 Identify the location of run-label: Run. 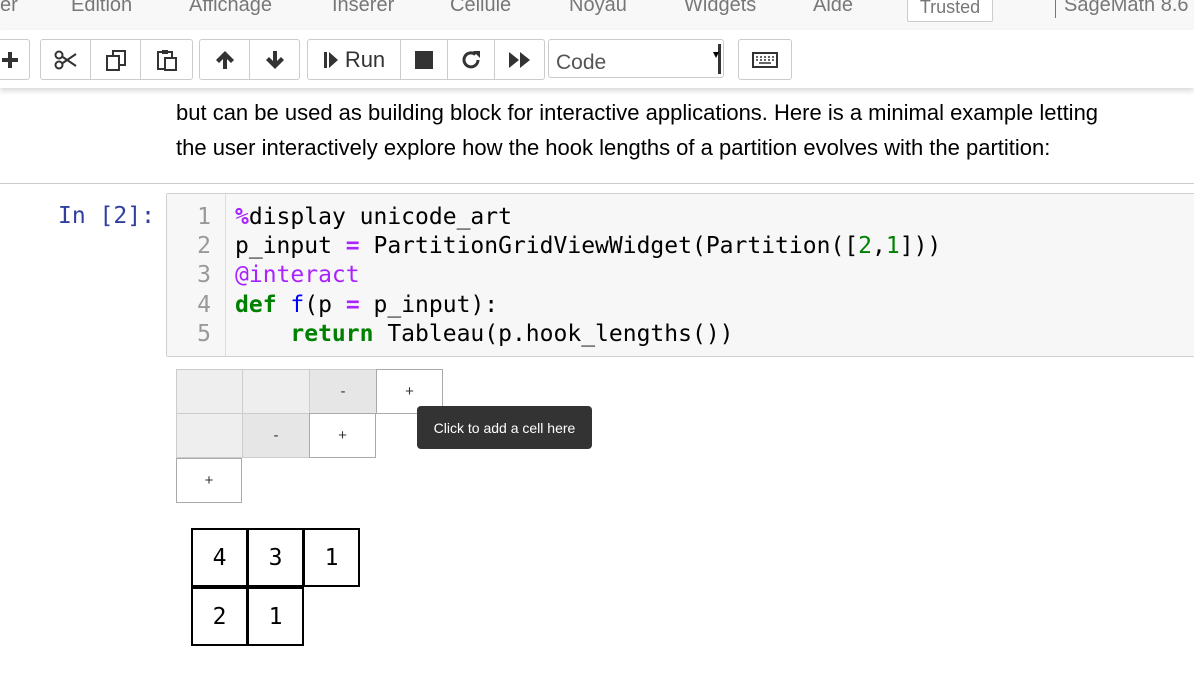
(365, 59).